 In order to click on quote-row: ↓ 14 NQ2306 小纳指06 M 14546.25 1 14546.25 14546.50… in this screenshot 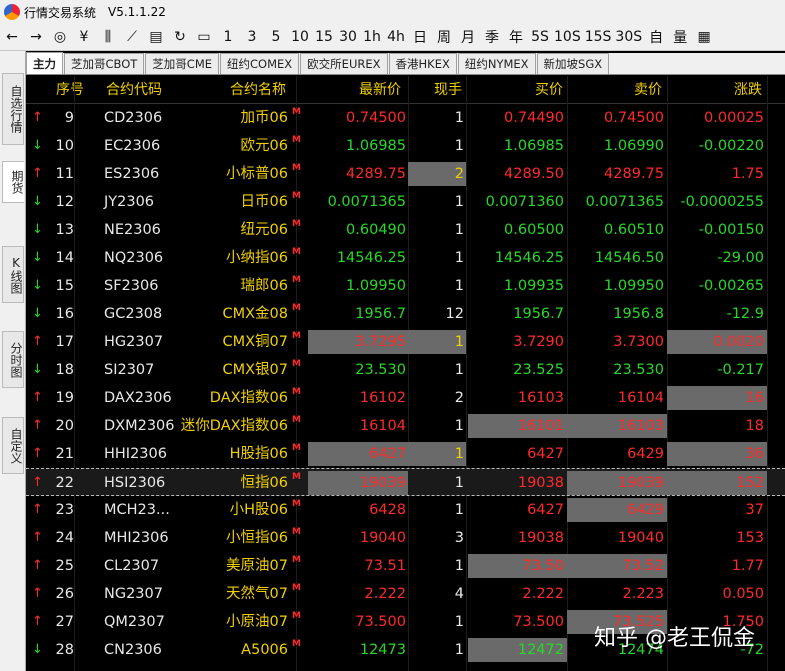, I will do `click(405, 258)`.